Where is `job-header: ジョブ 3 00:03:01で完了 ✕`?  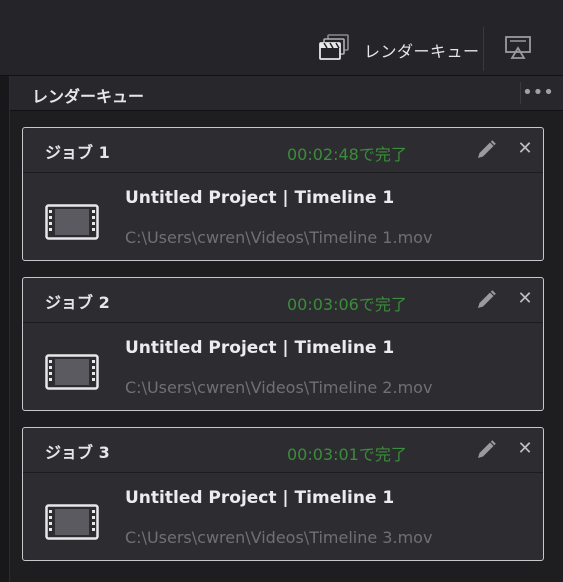
job-header: ジョブ 3 00:03:01で完了 ✕ is located at coordinates (283, 450).